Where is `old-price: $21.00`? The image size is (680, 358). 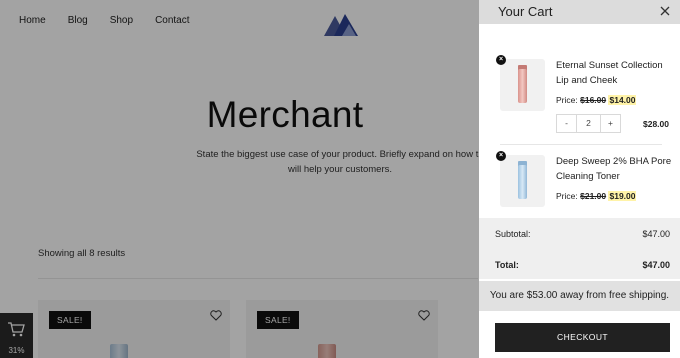 old-price: $21.00 is located at coordinates (593, 196).